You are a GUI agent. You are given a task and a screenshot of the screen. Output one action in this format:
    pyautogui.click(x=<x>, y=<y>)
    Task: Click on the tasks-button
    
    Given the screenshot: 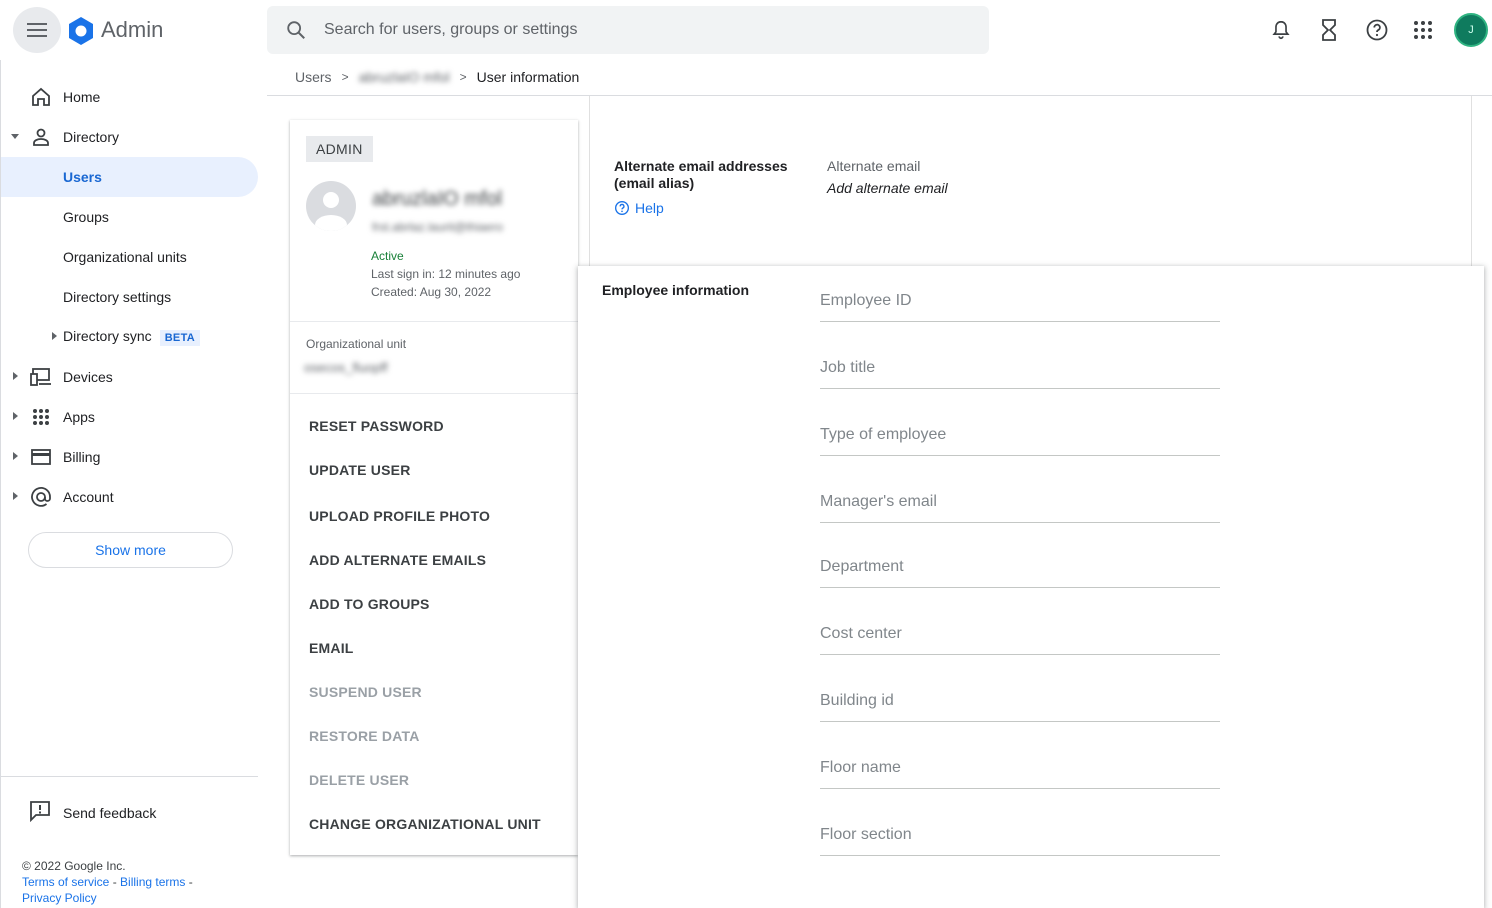 What is the action you would take?
    pyautogui.click(x=1329, y=30)
    